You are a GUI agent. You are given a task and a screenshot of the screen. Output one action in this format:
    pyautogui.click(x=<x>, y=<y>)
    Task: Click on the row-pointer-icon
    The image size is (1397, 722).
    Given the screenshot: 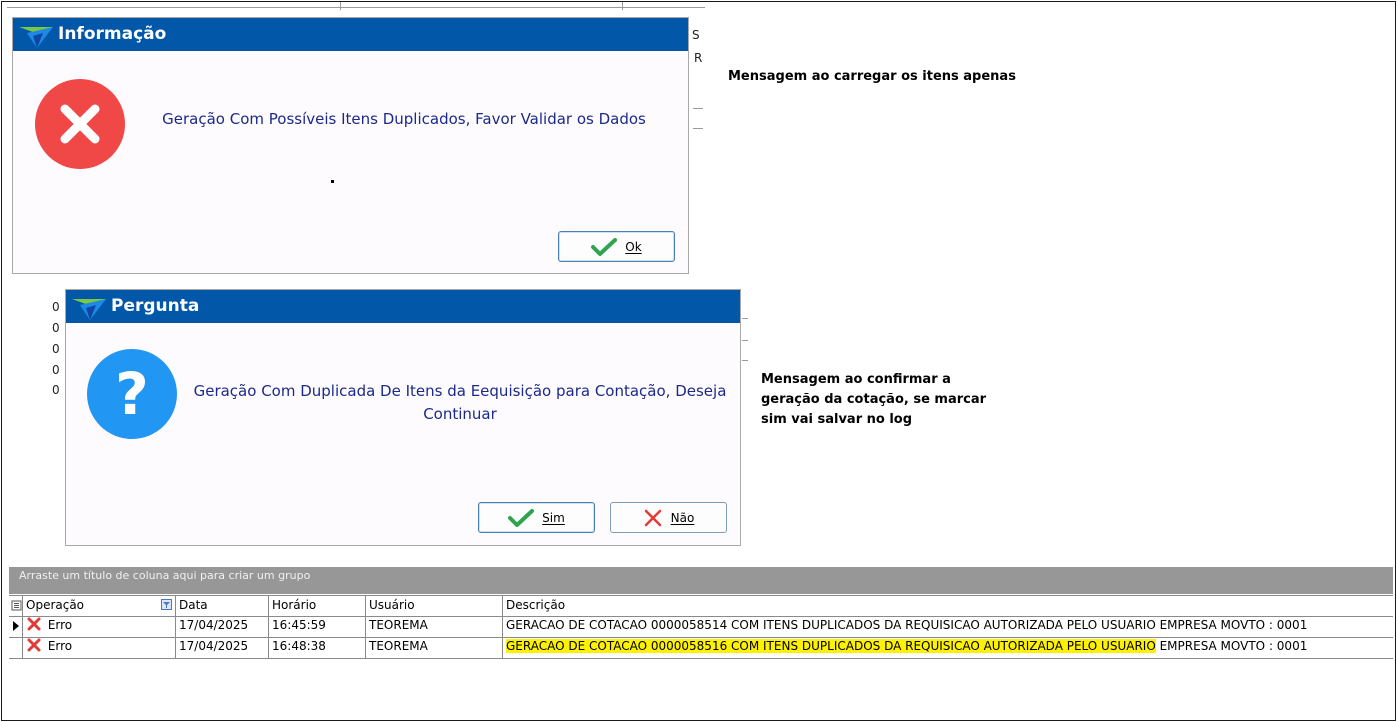 What is the action you would take?
    pyautogui.click(x=16, y=626)
    